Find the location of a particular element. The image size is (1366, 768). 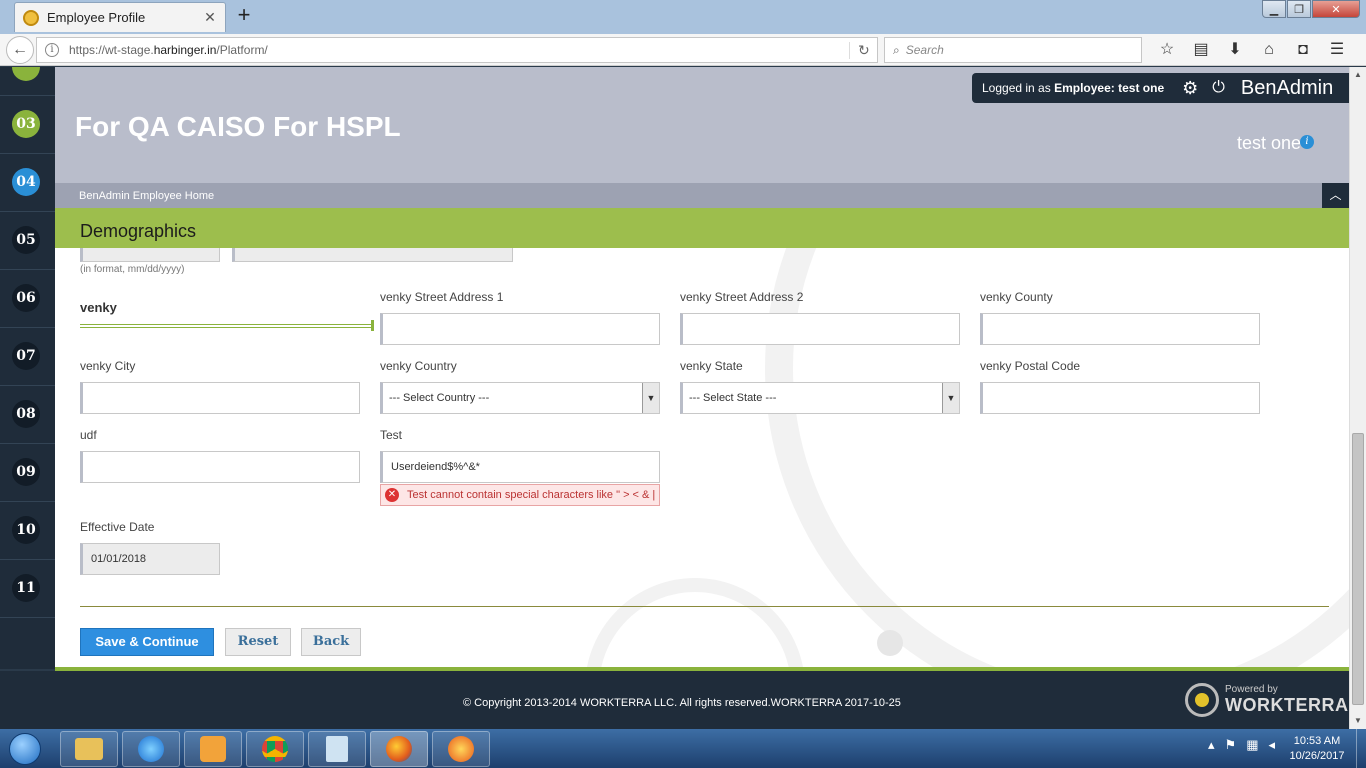

breadcrumb-bar: BenAdmin Employee Home ︿ is located at coordinates (702, 195).